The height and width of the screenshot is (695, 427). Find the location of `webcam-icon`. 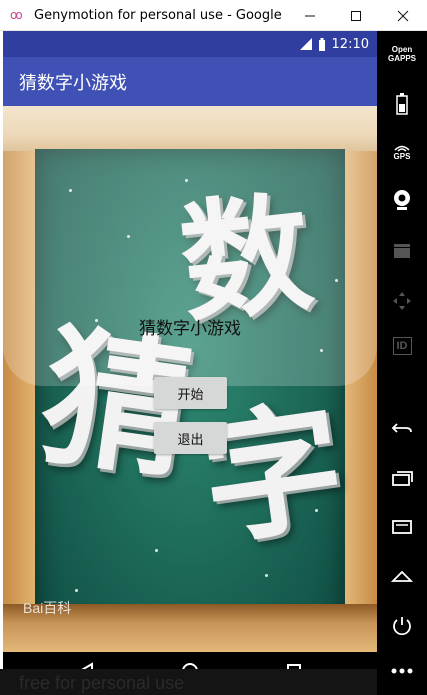

webcam-icon is located at coordinates (402, 200).